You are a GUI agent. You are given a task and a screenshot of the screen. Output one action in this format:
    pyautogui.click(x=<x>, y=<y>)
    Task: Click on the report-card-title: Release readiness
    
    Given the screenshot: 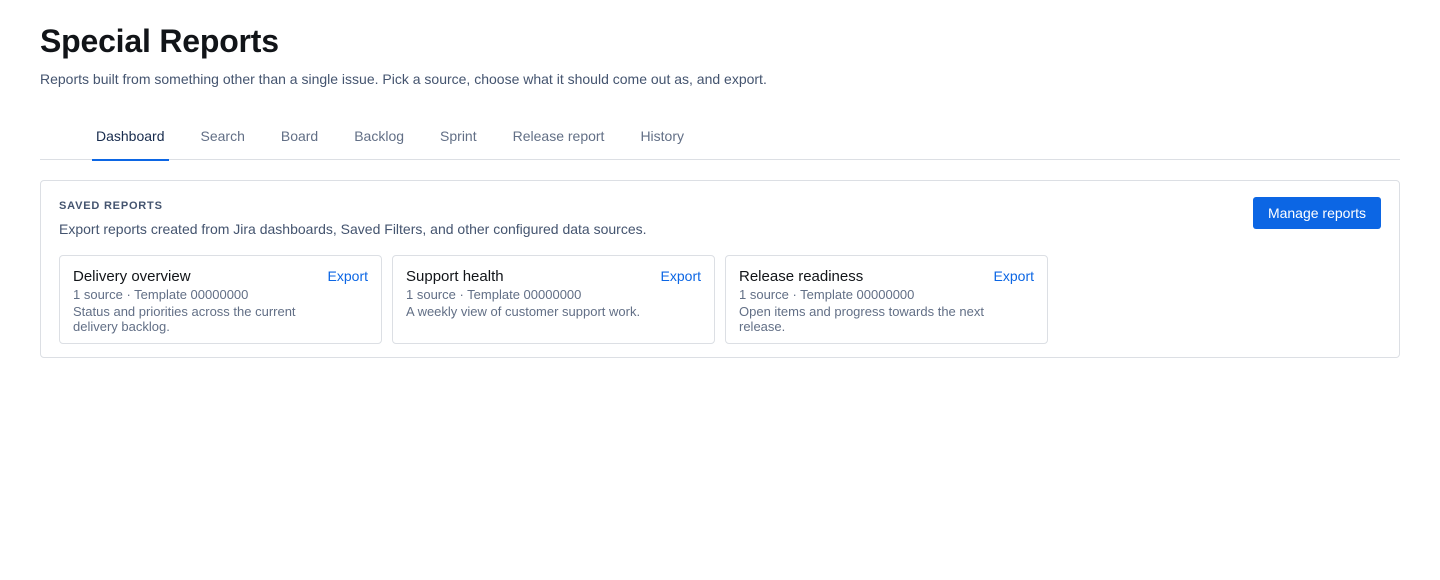 What is the action you would take?
    pyautogui.click(x=801, y=276)
    